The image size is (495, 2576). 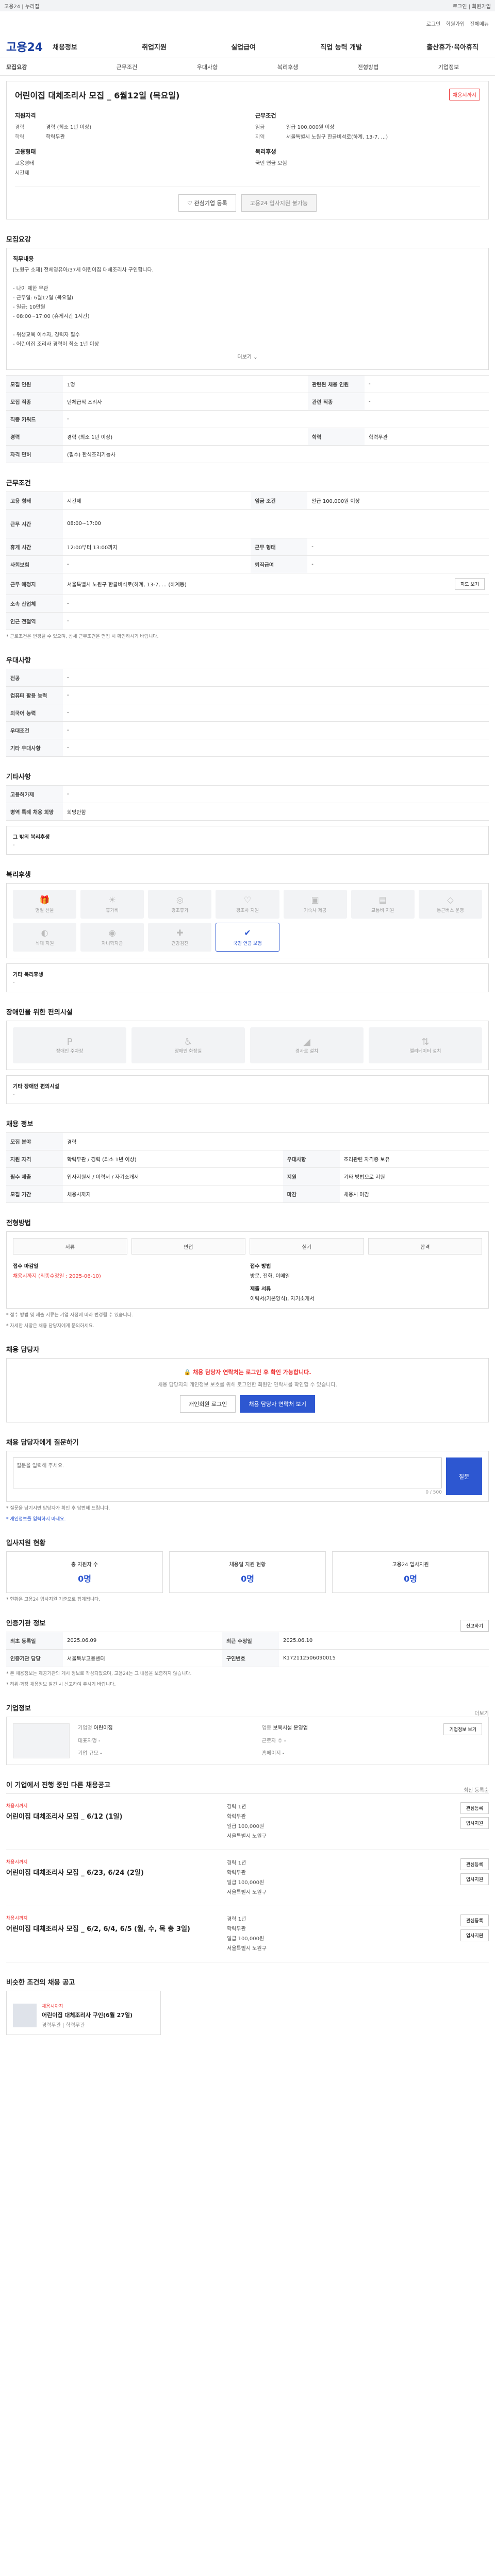 I want to click on work-place-value: 서울특별시 노원구 한글비석로(하계, 13-7, ... (하계동), so click(x=127, y=585).